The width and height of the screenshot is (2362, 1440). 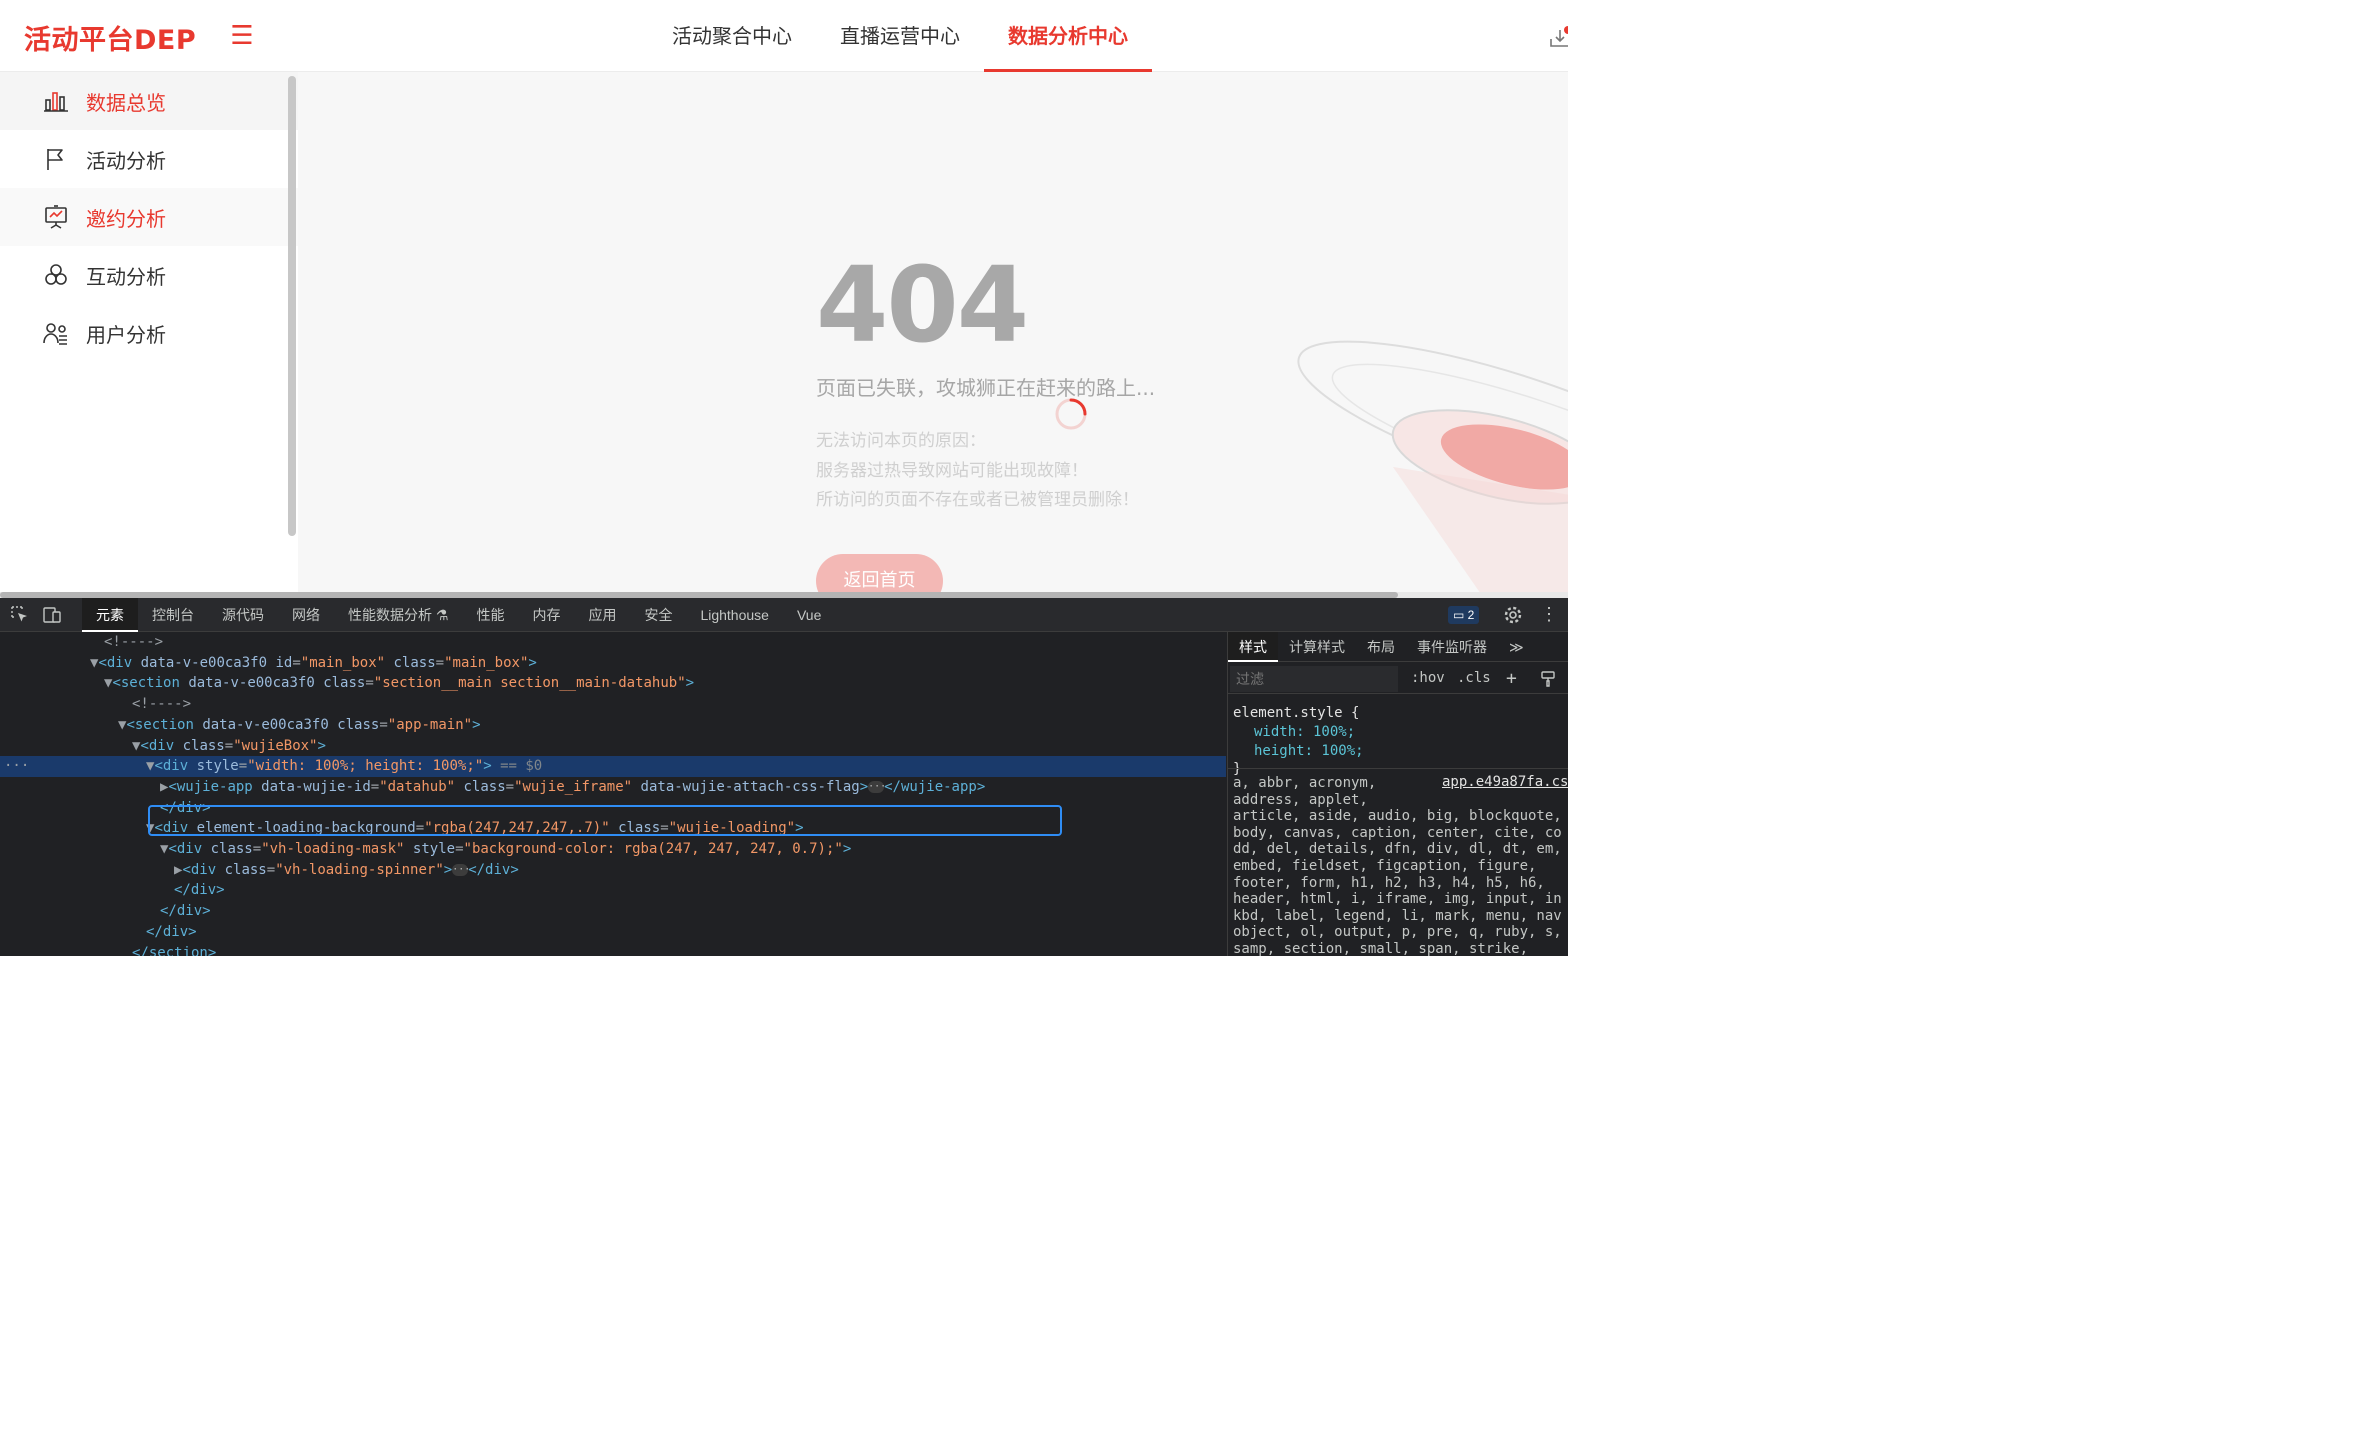 What do you see at coordinates (658, 615) in the screenshot?
I see `devtools-tab-security: 安全` at bounding box center [658, 615].